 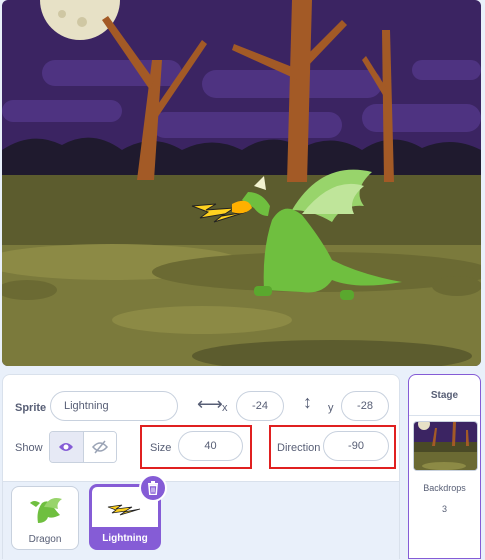 I want to click on show-hidden-button, so click(x=99, y=447).